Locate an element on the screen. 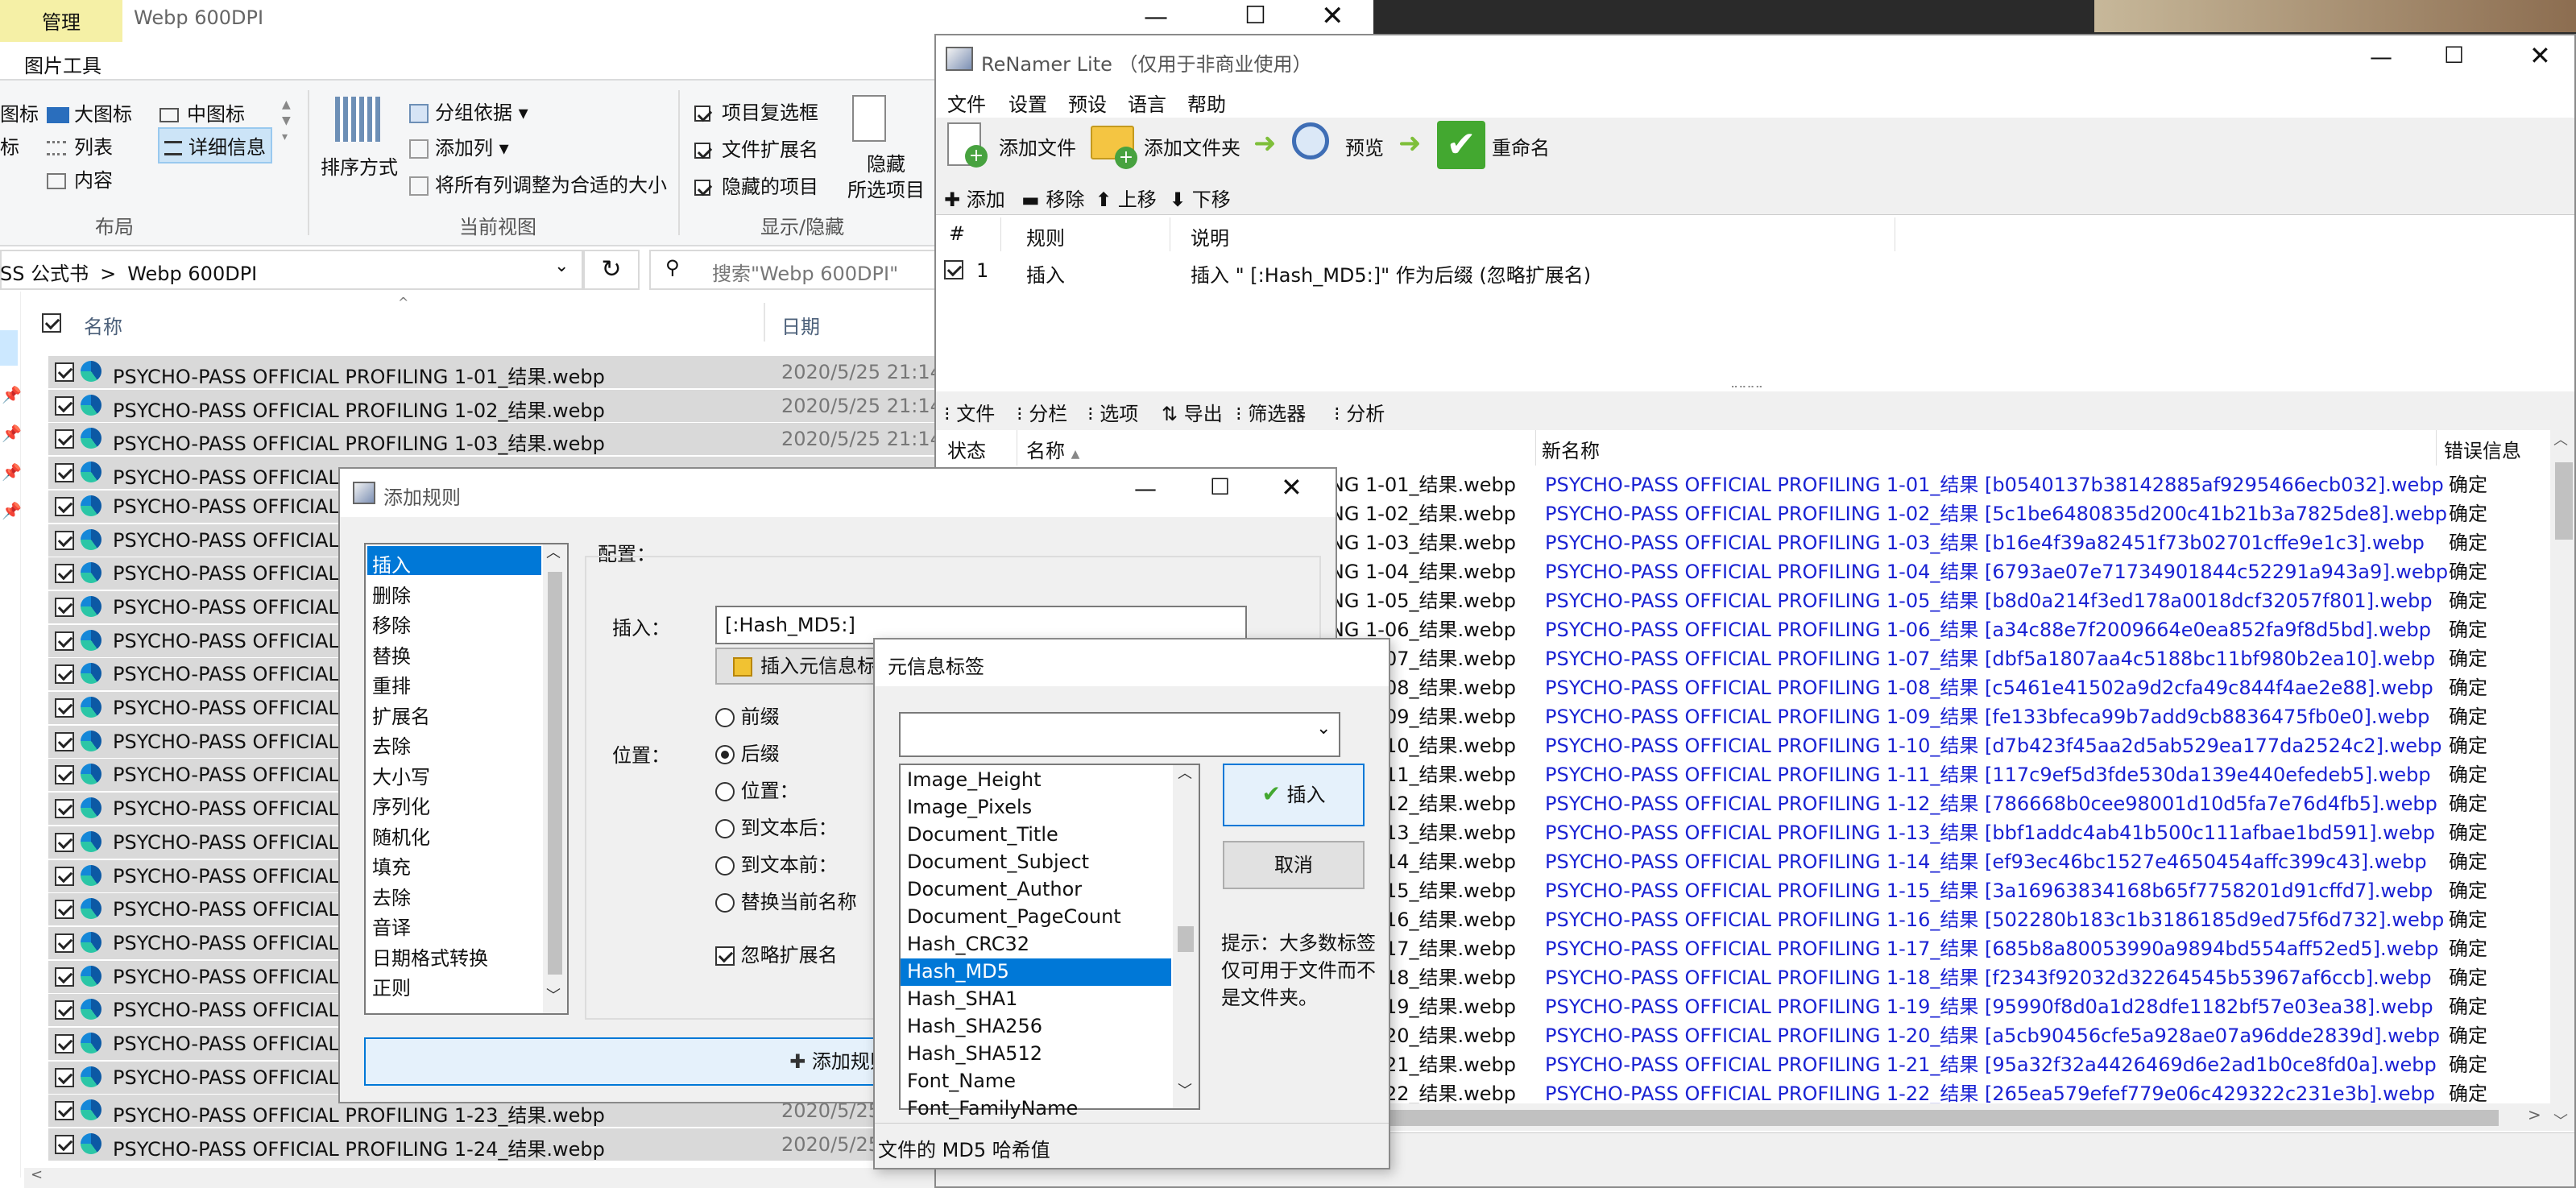  rule-type-item: 随机化 is located at coordinates (454, 833).